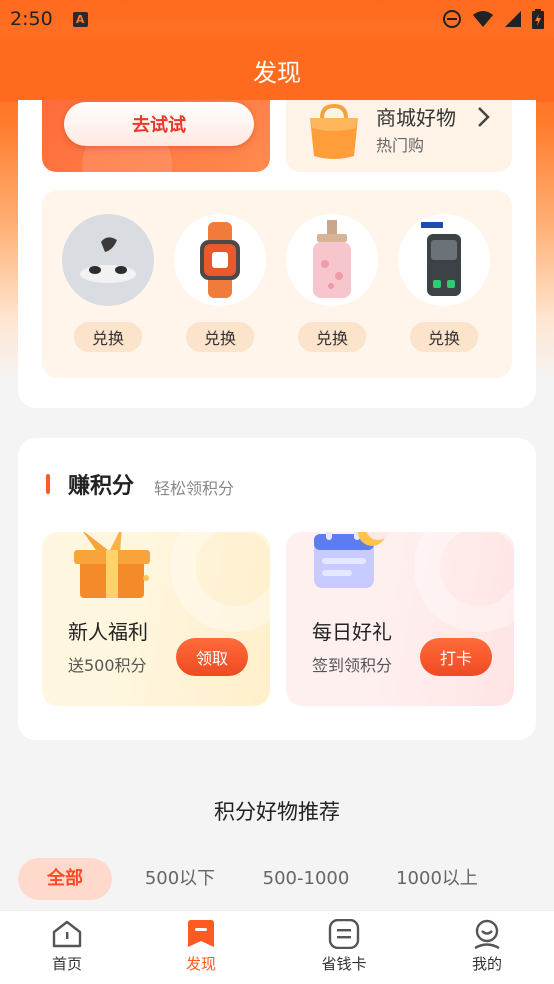 This screenshot has height=984, width=554. Describe the element at coordinates (452, 19) in the screenshot. I see `do-not-disturb-icon` at that location.